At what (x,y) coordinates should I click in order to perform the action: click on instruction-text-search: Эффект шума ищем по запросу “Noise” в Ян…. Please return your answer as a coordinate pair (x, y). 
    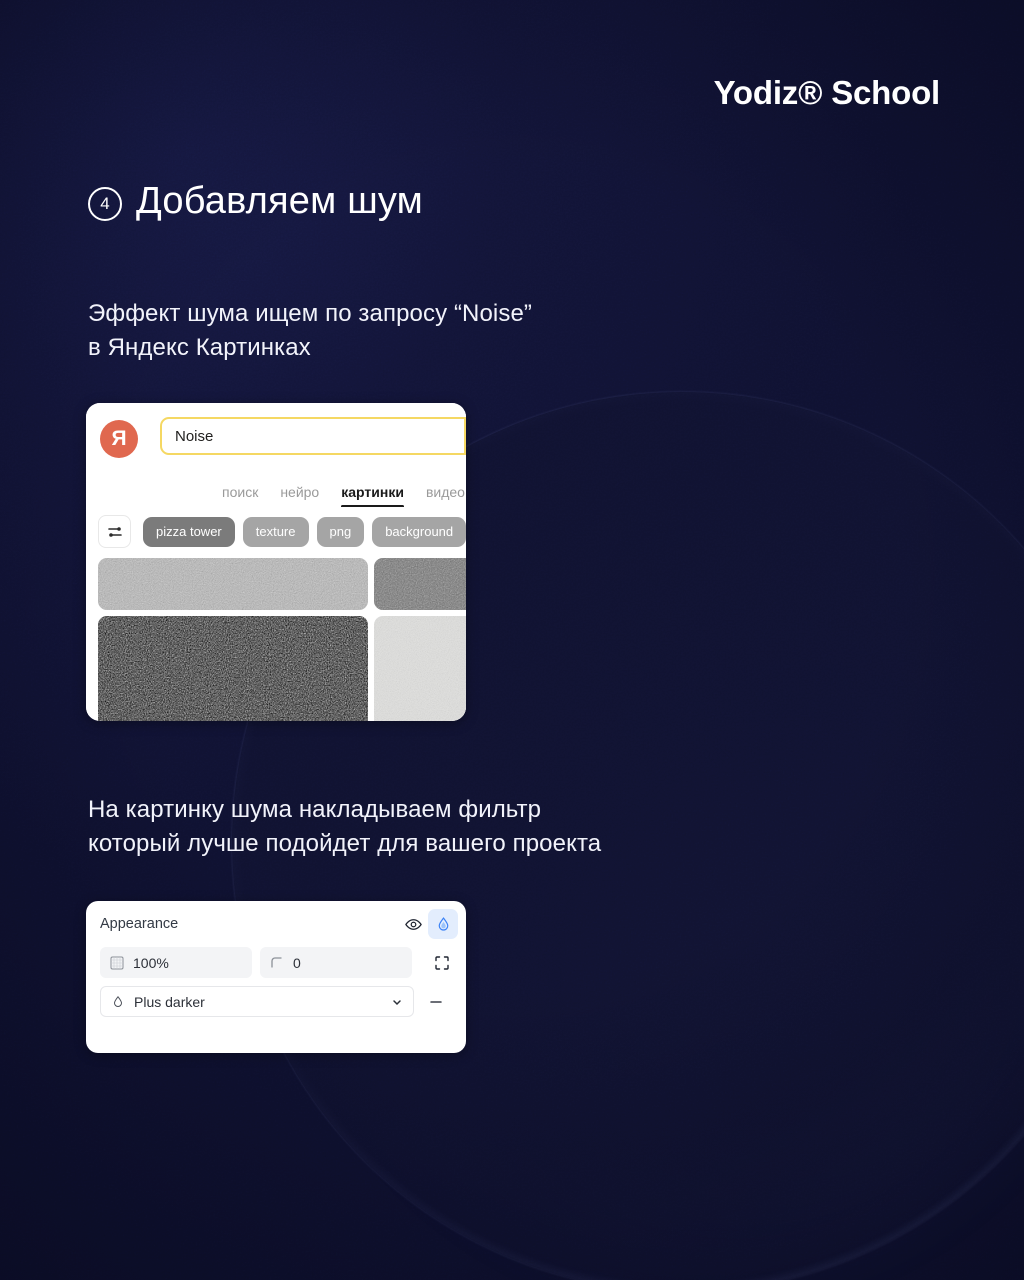
    Looking at the image, I should click on (310, 331).